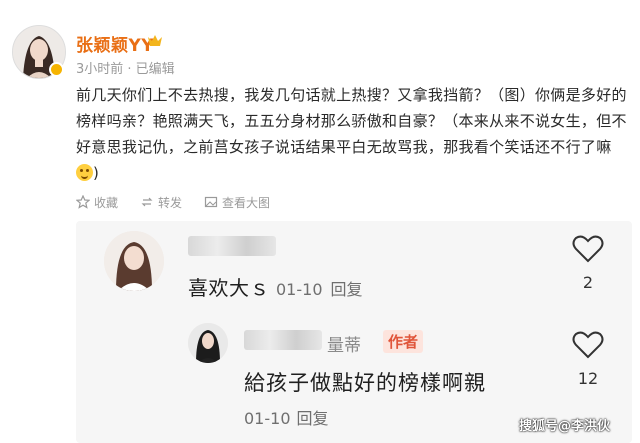 Image resolution: width=640 pixels, height=443 pixels. Describe the element at coordinates (588, 282) in the screenshot. I see `like-count: 2` at that location.